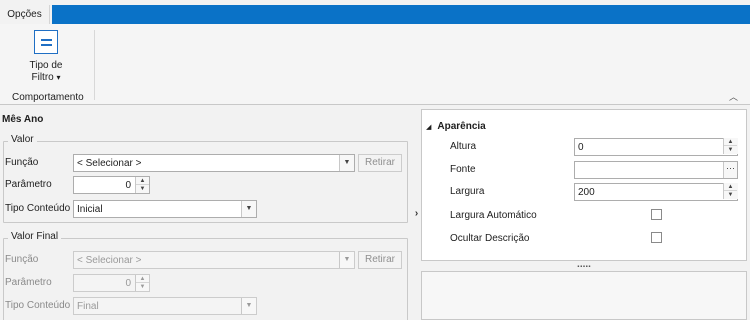 This screenshot has width=750, height=320. Describe the element at coordinates (38, 208) in the screenshot. I see `tipo-conteudo-label: Tipo Conteúdo` at that location.